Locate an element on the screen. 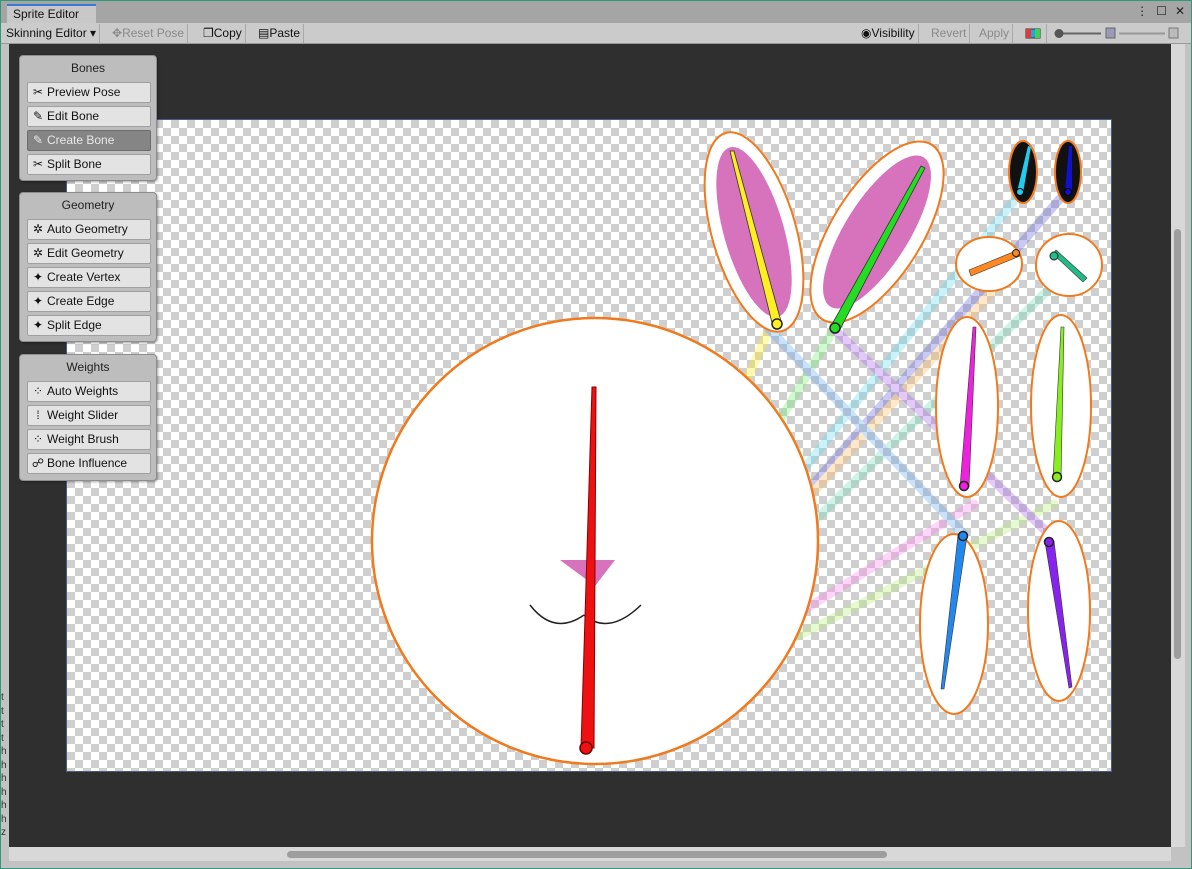 The width and height of the screenshot is (1192, 869). eye-right-joint is located at coordinates (1068, 192).